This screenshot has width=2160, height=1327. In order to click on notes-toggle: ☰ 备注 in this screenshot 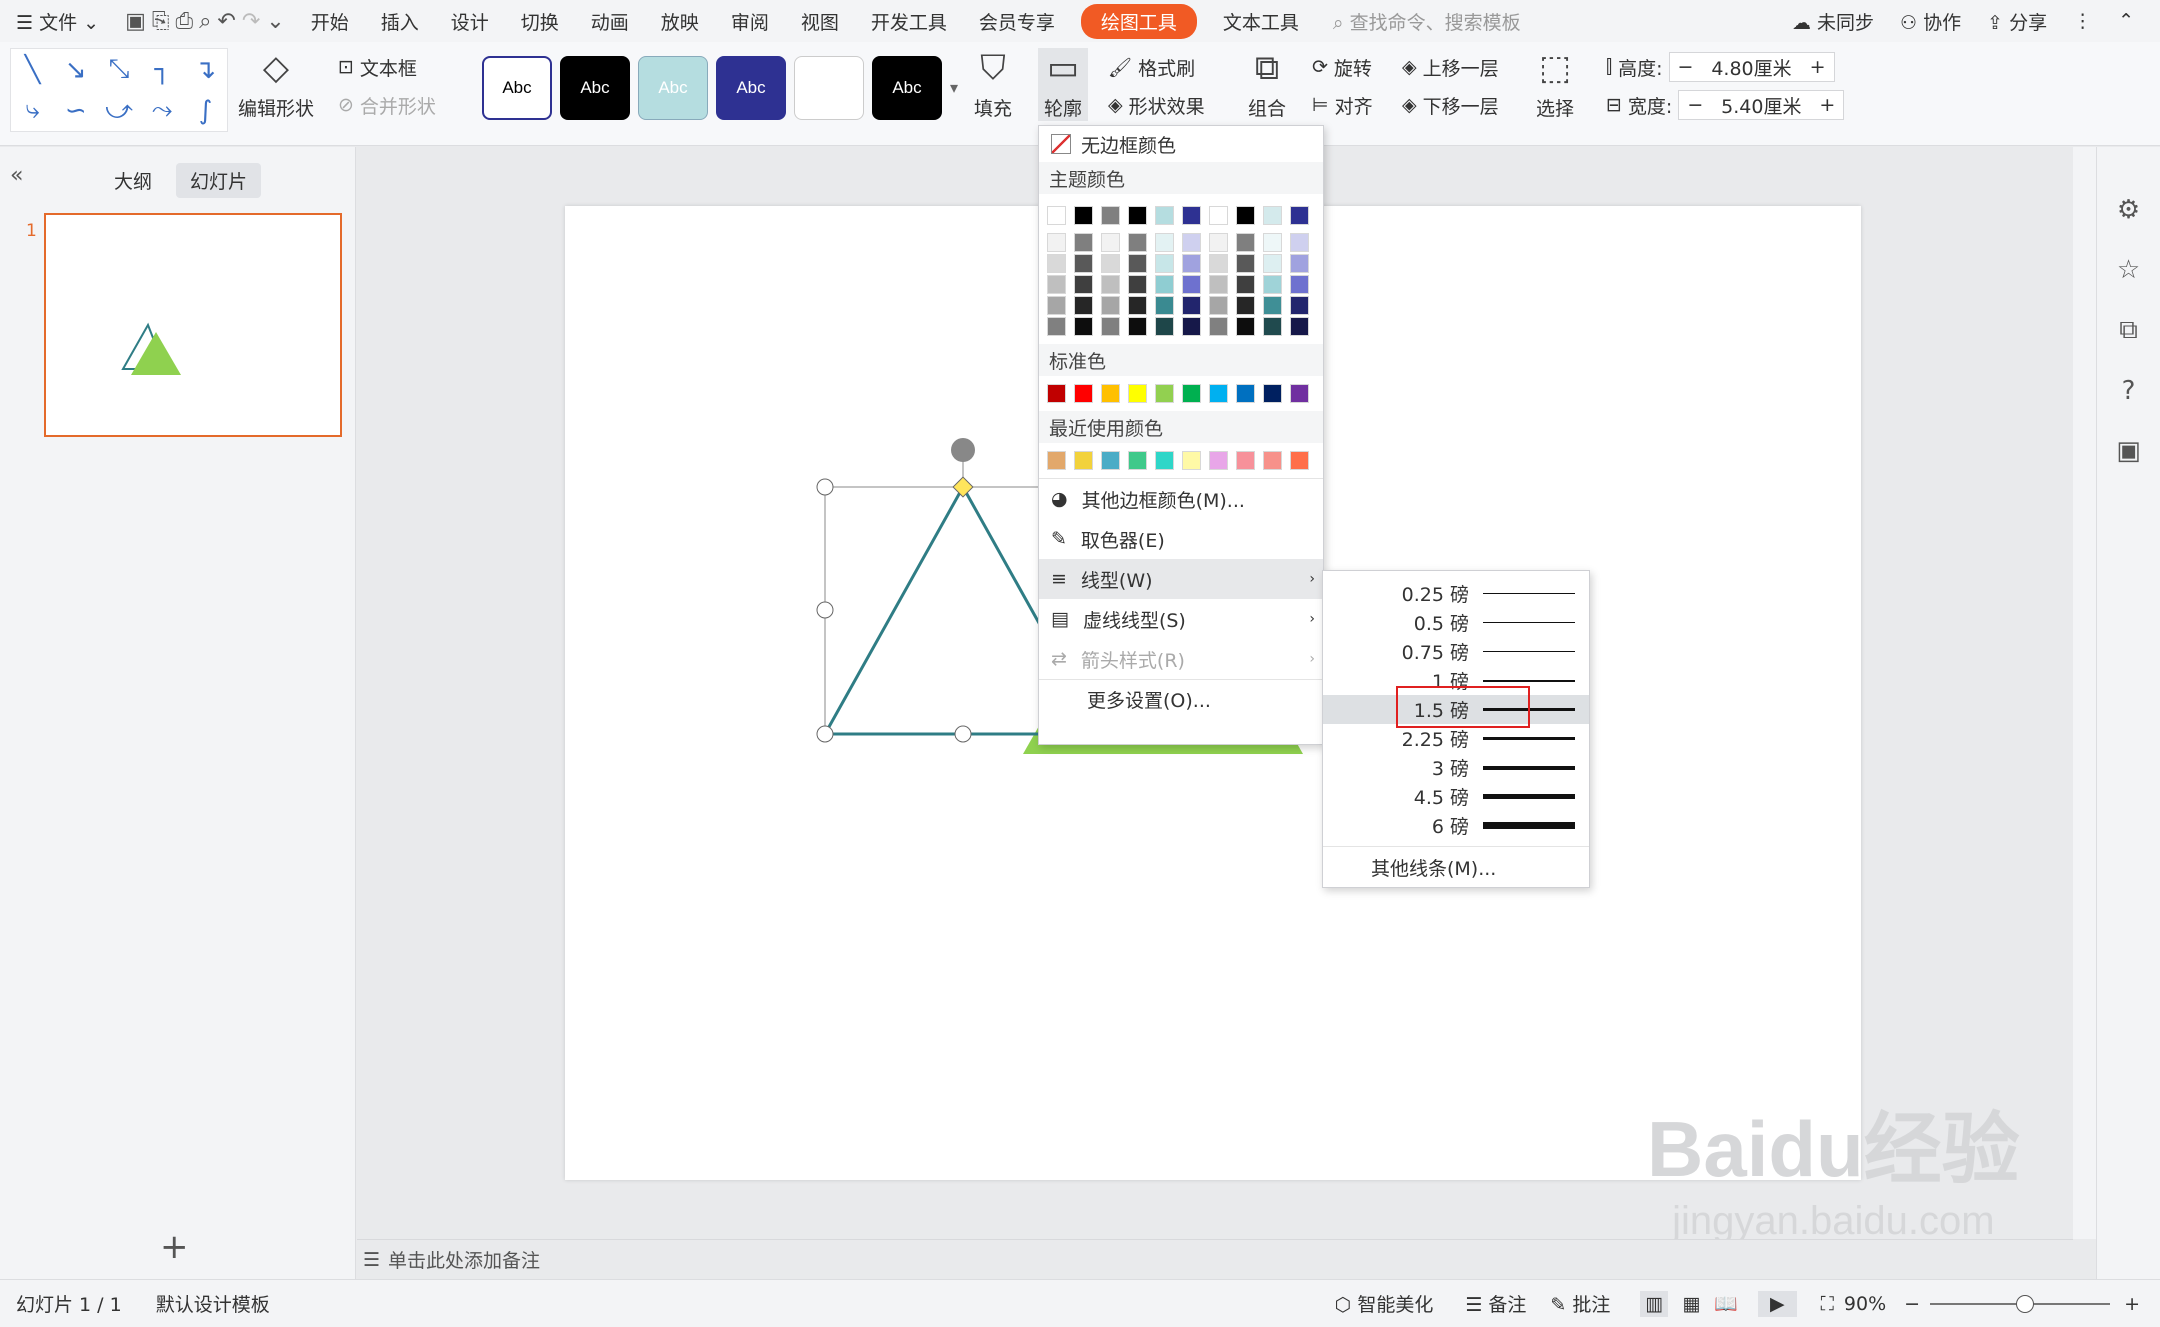, I will do `click(1495, 1303)`.